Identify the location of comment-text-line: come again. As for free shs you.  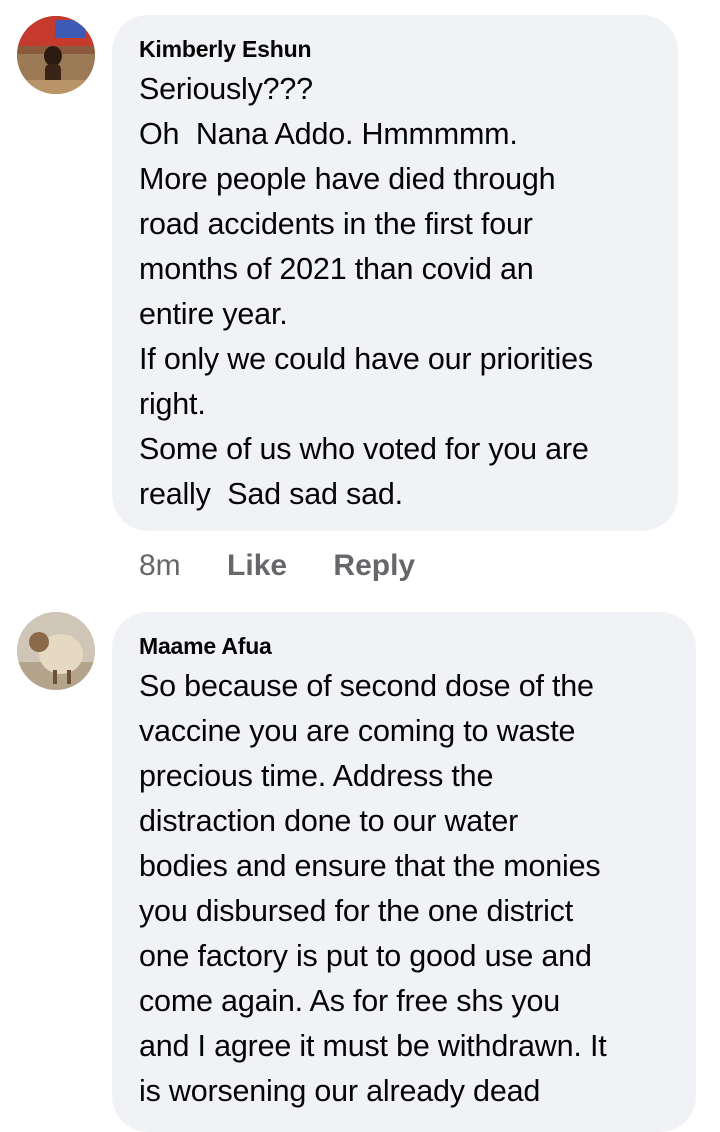
(350, 1001).